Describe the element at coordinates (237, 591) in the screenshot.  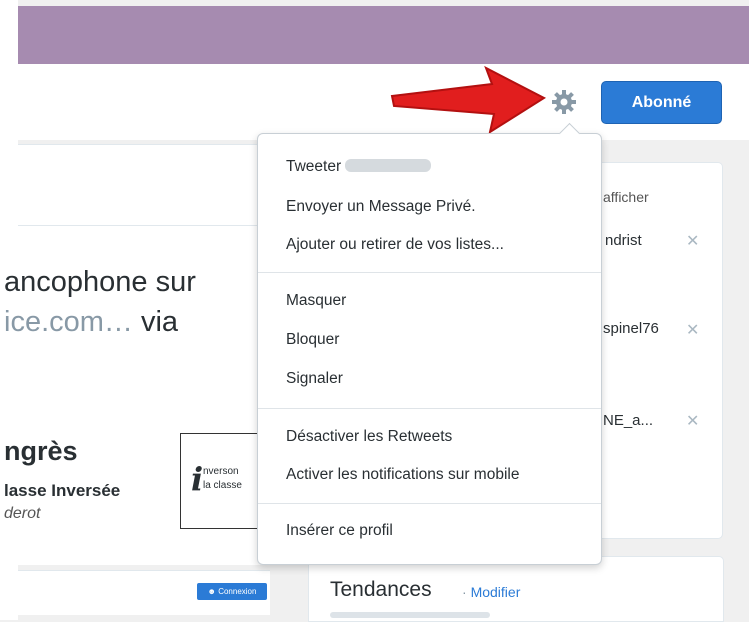
I see `login-label: Connexion` at that location.